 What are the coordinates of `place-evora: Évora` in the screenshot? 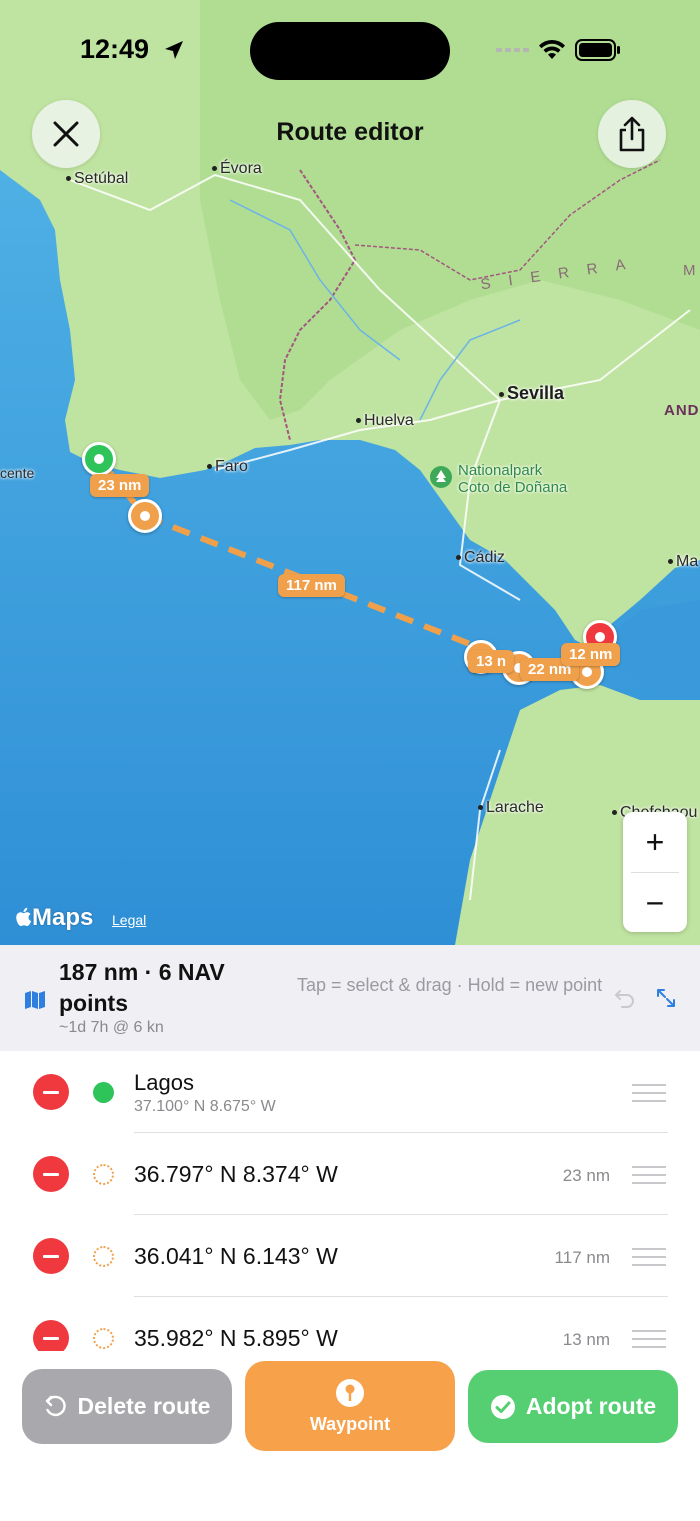 It's located at (237, 169).